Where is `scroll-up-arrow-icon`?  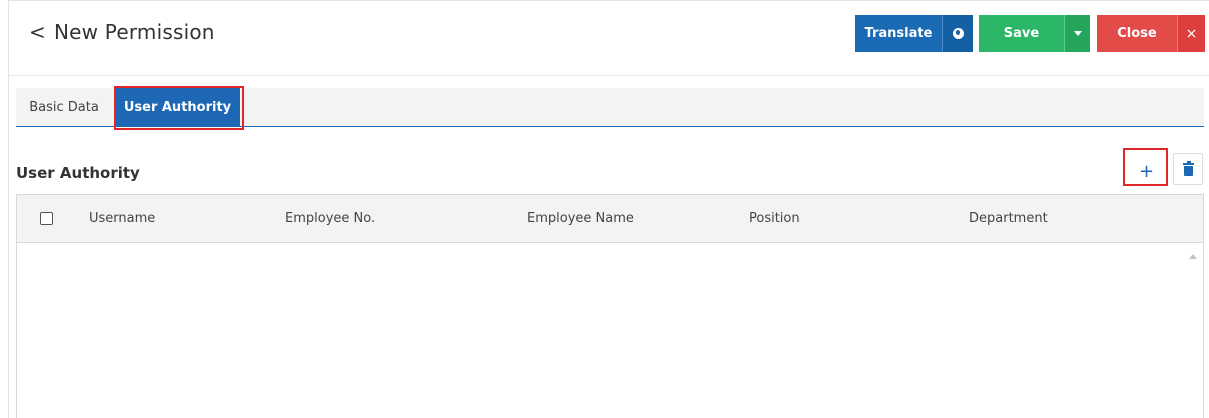
scroll-up-arrow-icon is located at coordinates (1193, 256).